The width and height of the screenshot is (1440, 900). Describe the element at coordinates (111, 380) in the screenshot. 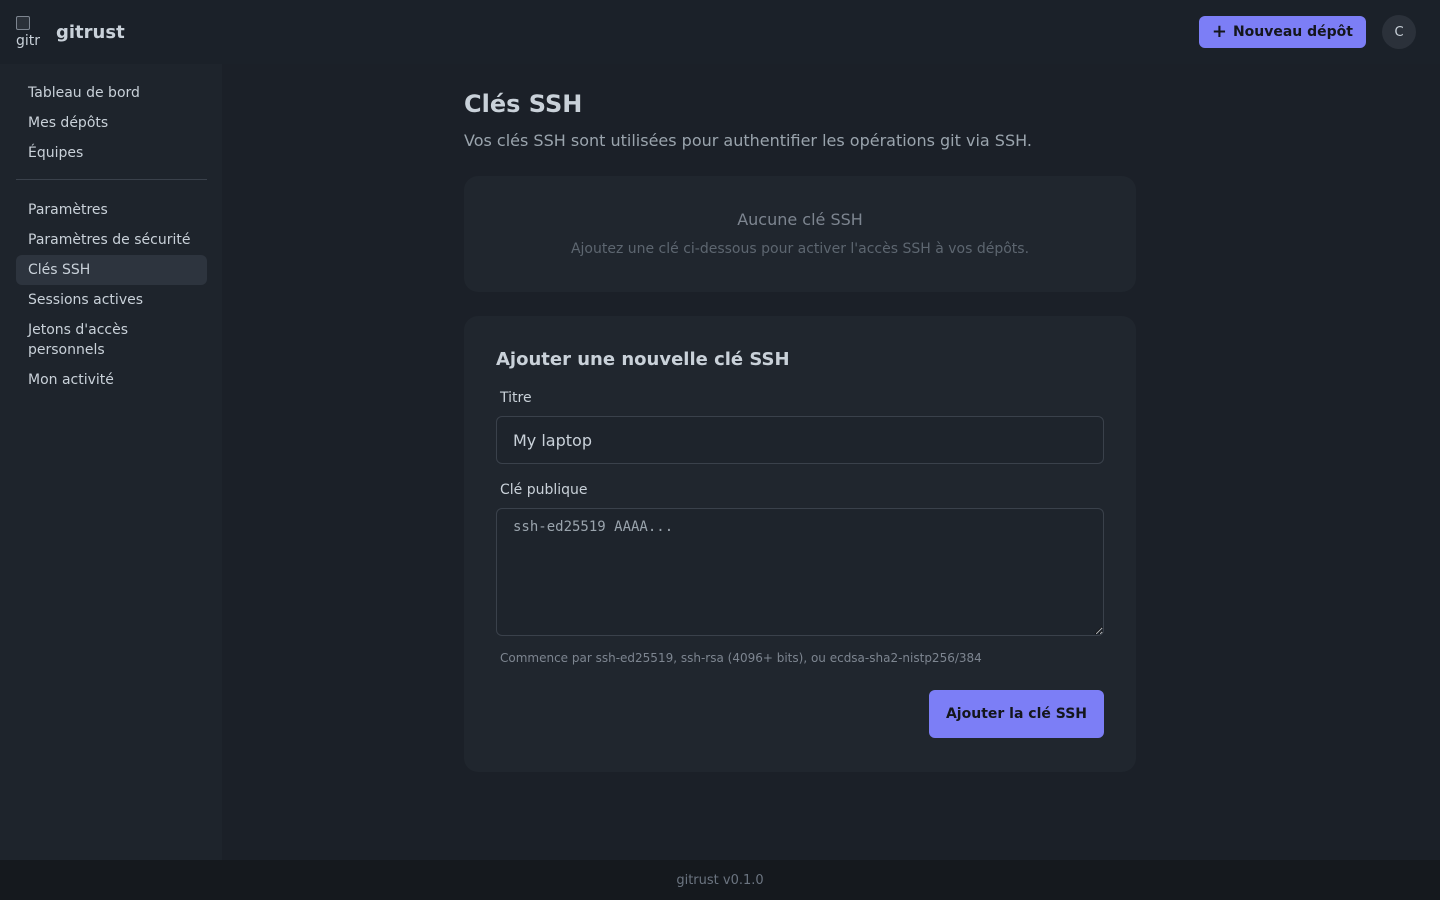

I see `sidebar-item-my-activity: Mon activité` at that location.